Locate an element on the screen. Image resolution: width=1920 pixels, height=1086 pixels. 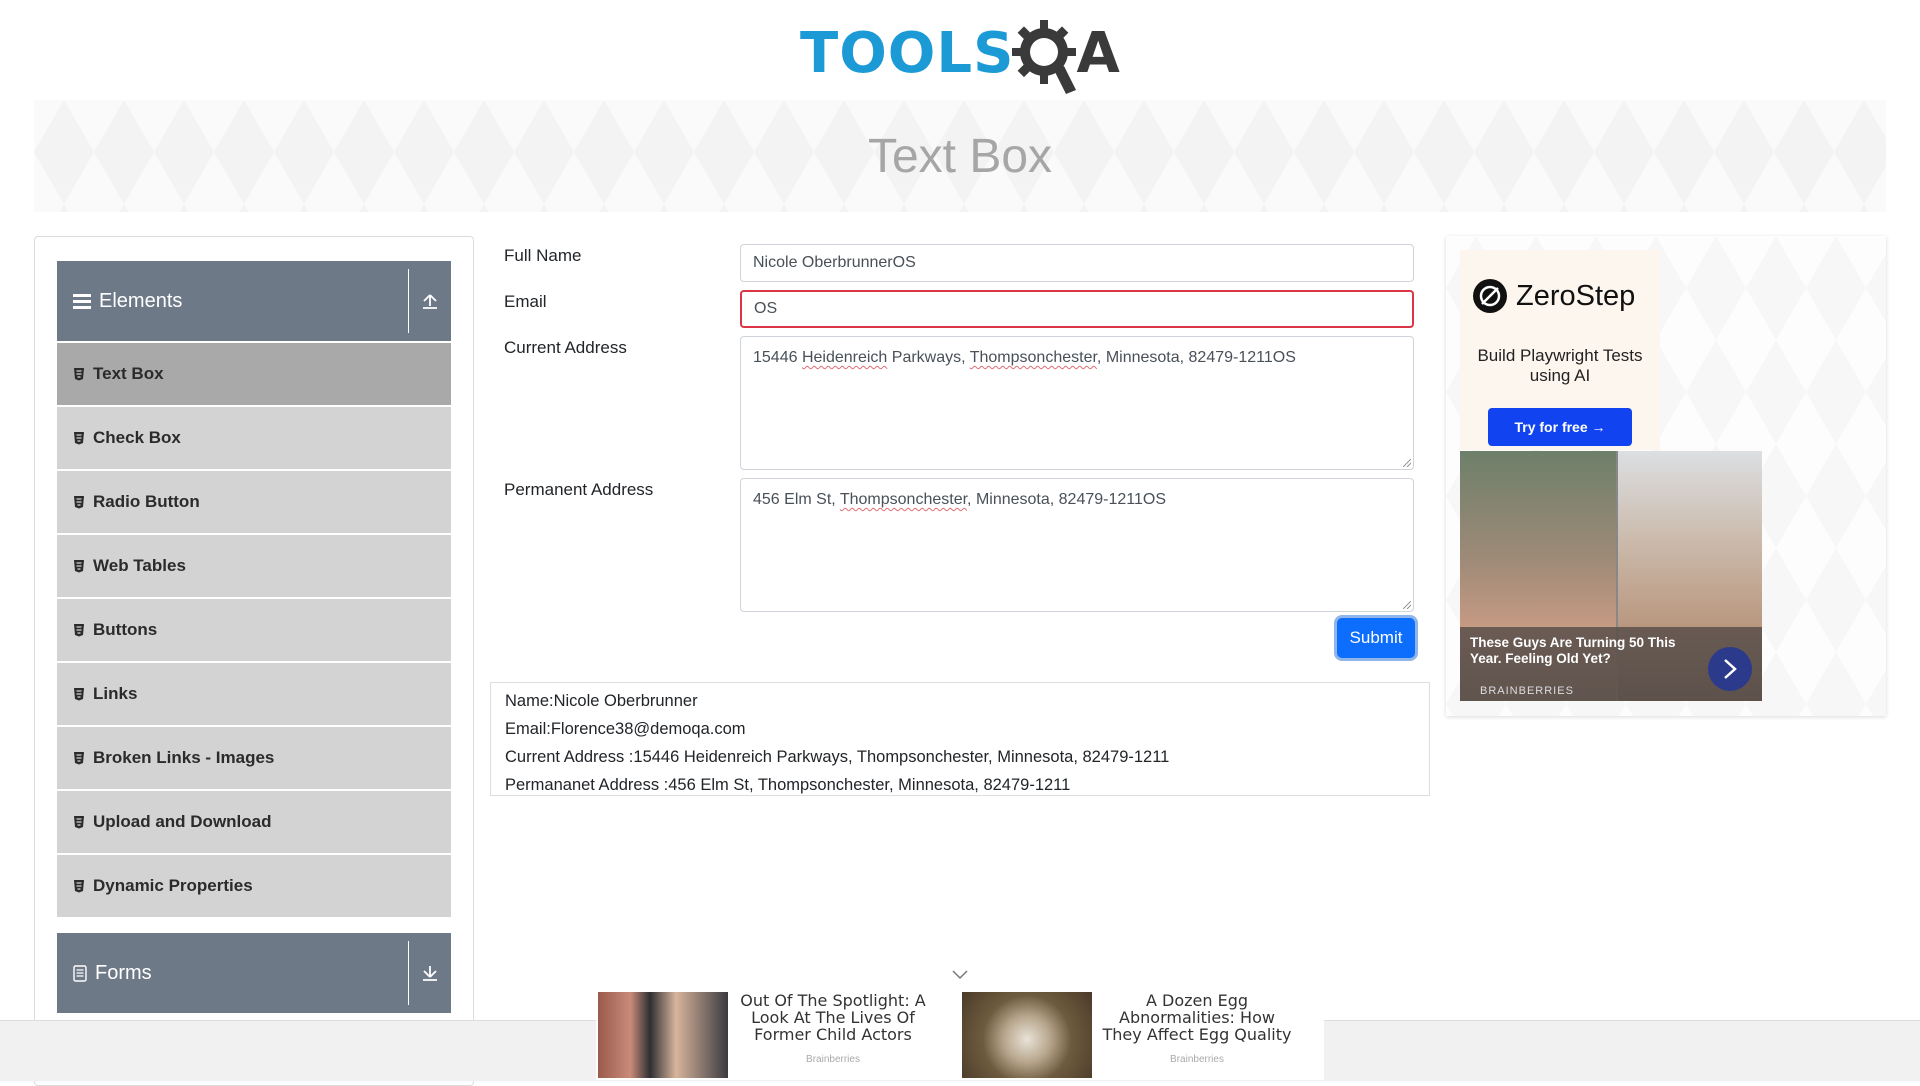
permanent-address-label: Permanent Address is located at coordinates (579, 489).